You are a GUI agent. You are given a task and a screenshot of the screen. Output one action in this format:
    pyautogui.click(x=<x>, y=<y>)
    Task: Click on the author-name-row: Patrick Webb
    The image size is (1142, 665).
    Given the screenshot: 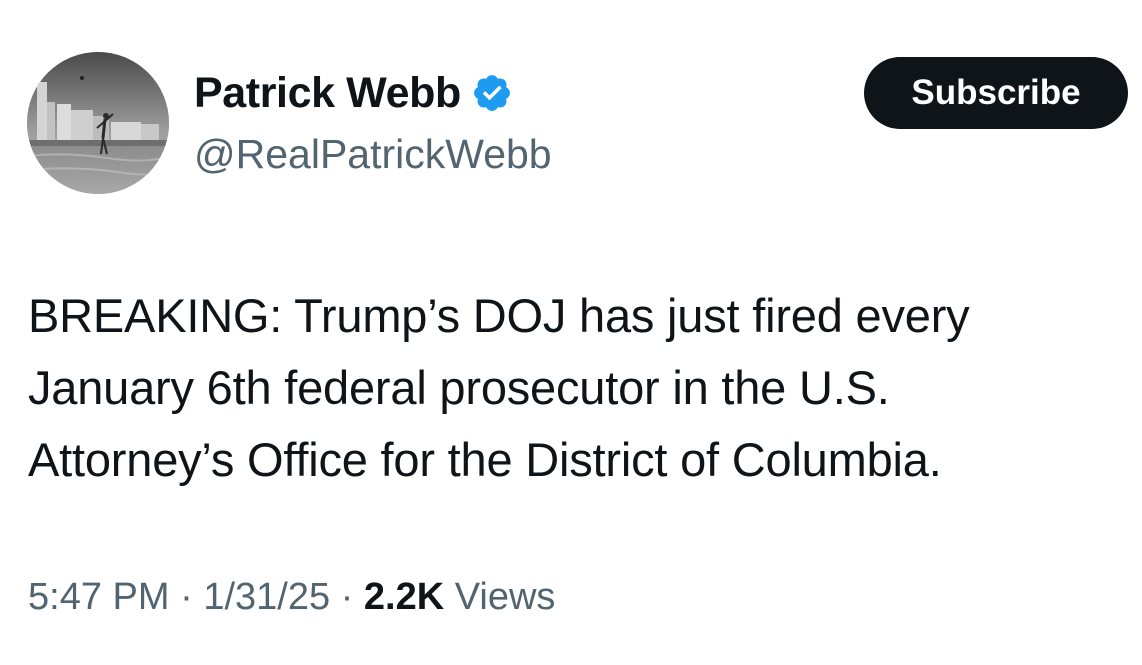 What is the action you would take?
    pyautogui.click(x=353, y=93)
    